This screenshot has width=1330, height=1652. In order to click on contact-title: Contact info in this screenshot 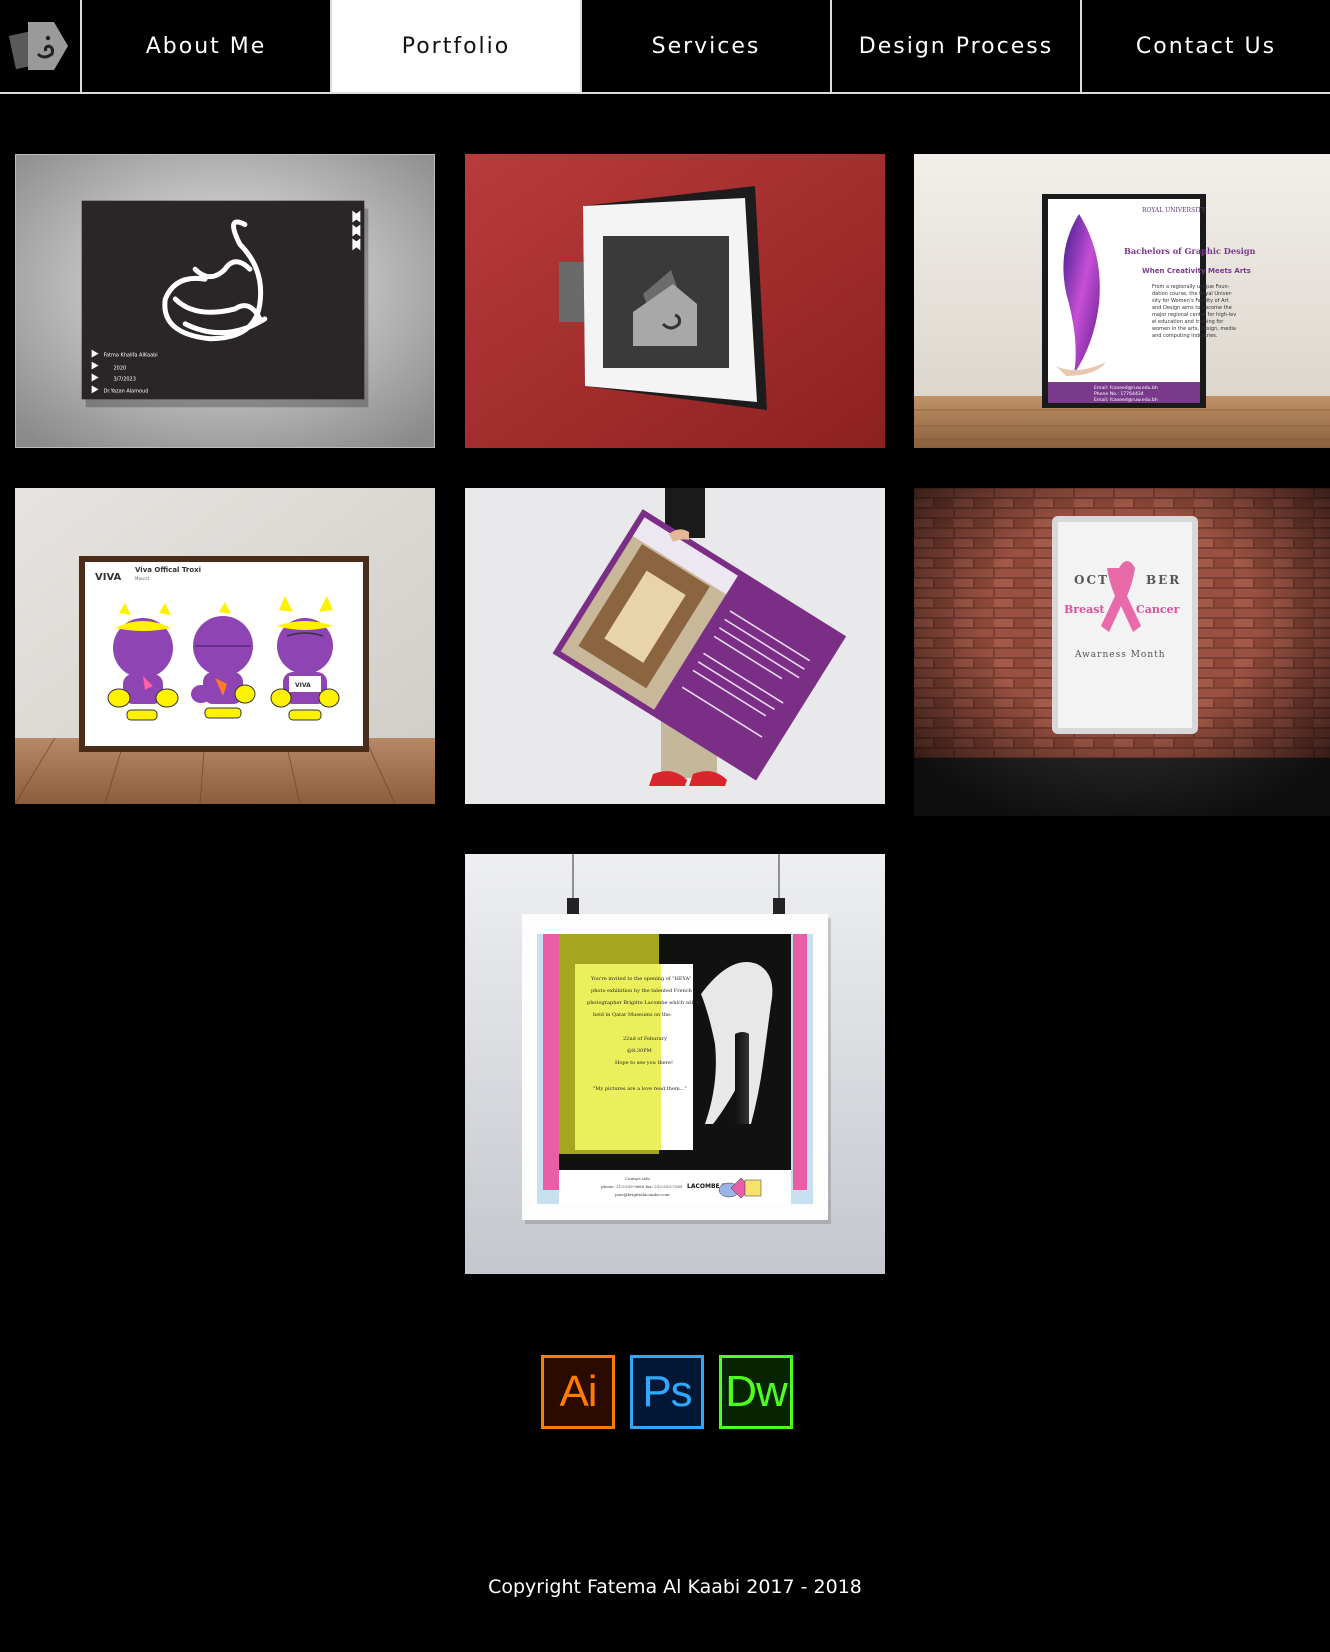, I will do `click(637, 1178)`.